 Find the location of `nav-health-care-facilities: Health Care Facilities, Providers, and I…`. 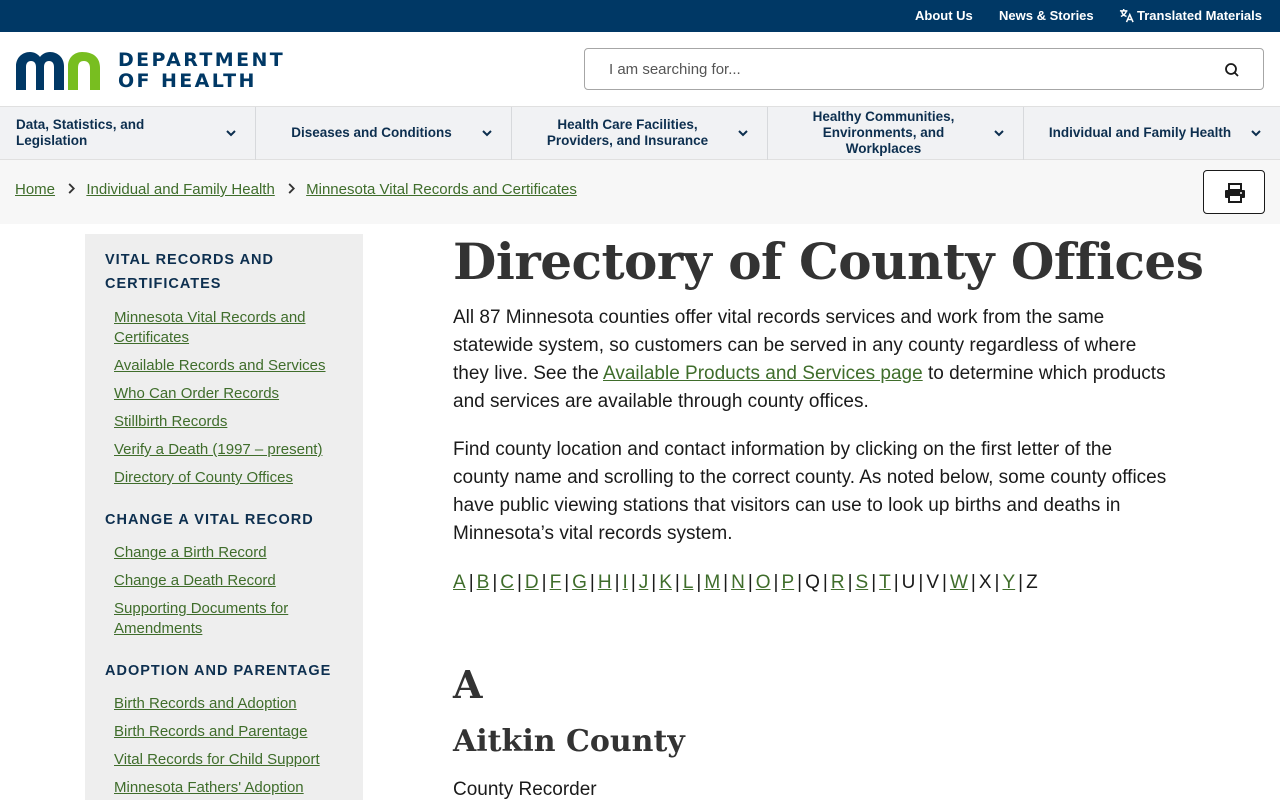

nav-health-care-facilities: Health Care Facilities, Providers, and I… is located at coordinates (640, 134).